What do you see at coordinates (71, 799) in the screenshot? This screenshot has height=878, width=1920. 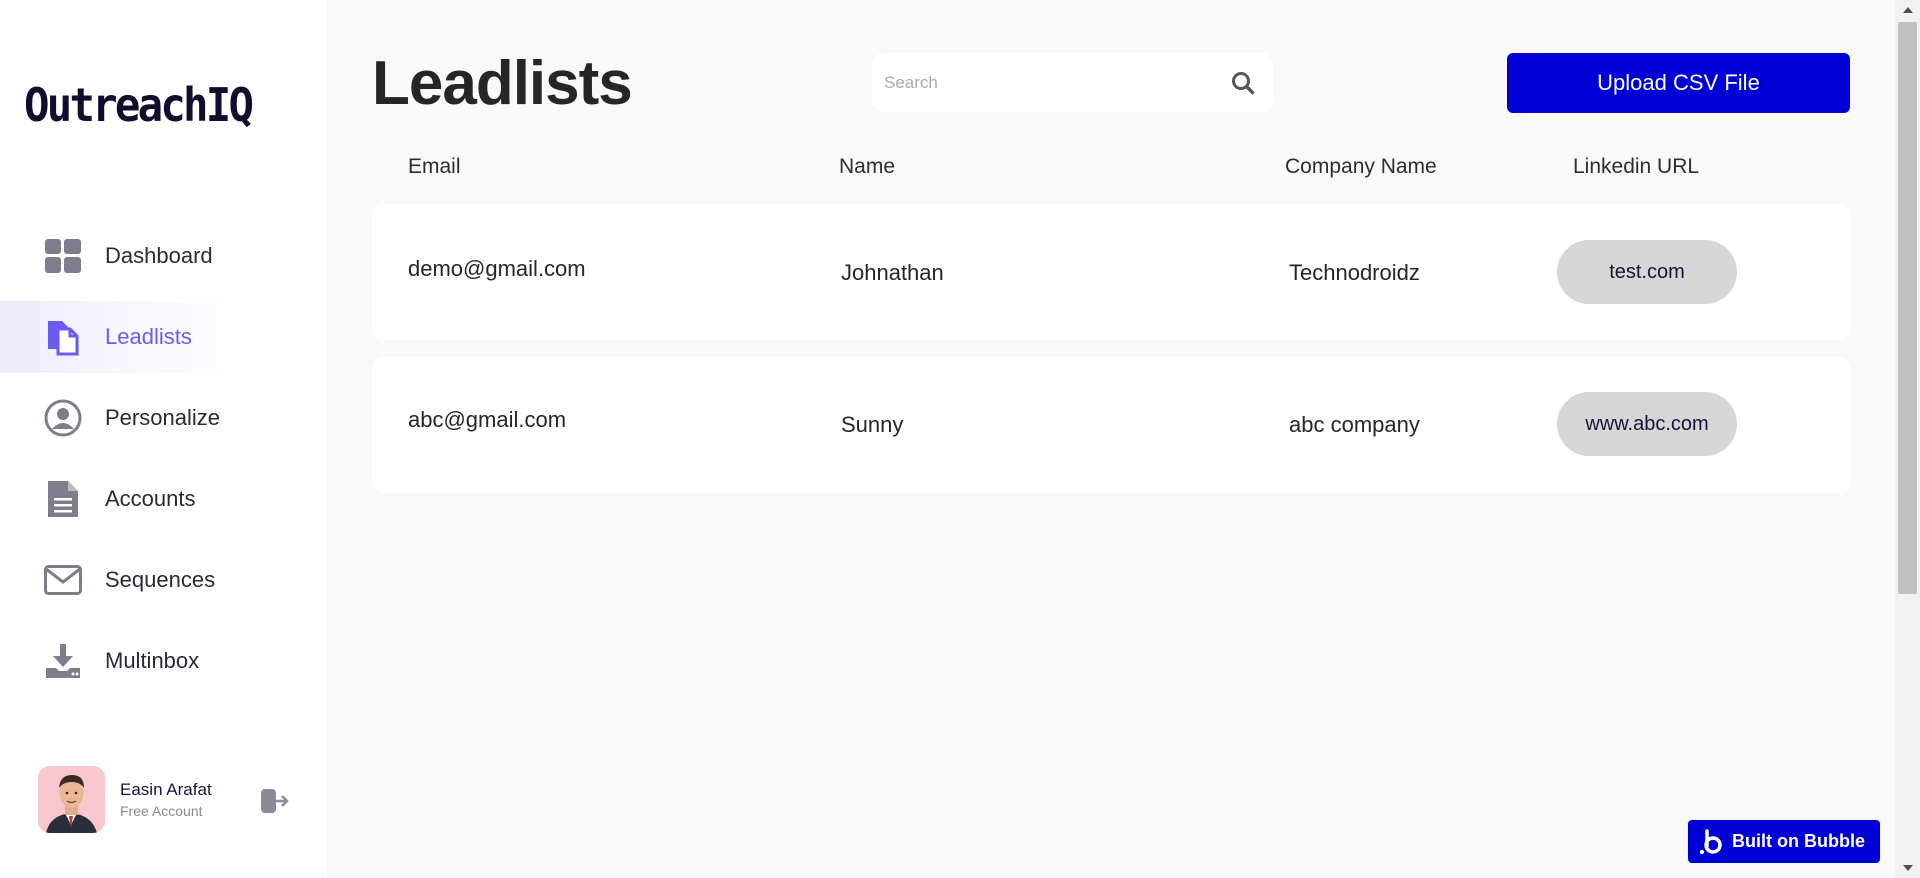 I see `avatar` at bounding box center [71, 799].